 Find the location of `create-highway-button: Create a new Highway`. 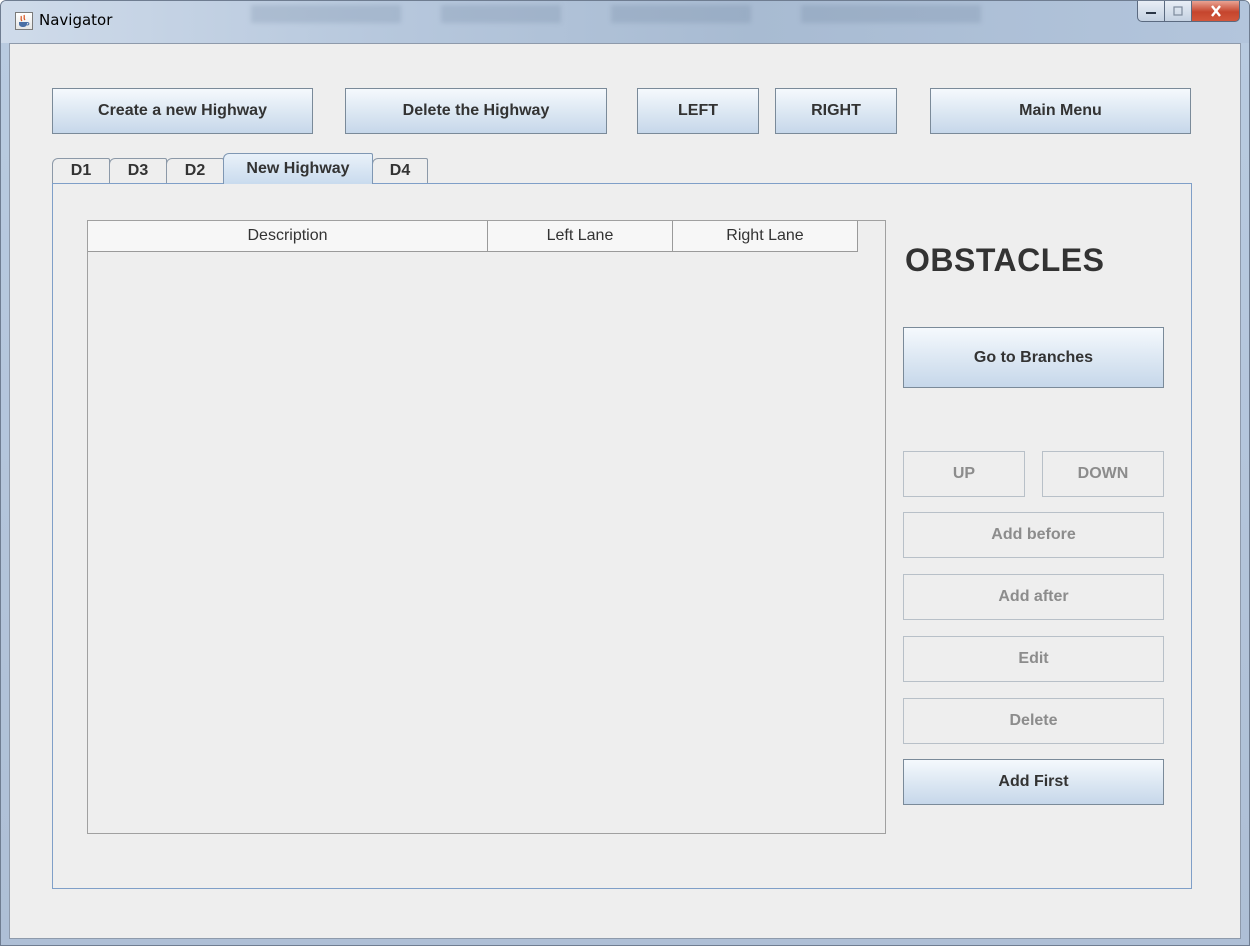

create-highway-button: Create a new Highway is located at coordinates (182, 111).